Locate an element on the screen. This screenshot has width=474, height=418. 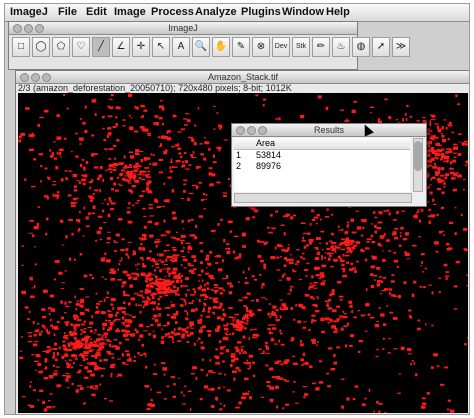
tool-strip: □ ◯ ⬠ ♡ ╱ ∠ ✛ ↖ A 🔍 ✋ ✎ ⊗ Dev Stk ✏ ♨ ◍ ➚ ≫ is located at coordinates (212, 48).